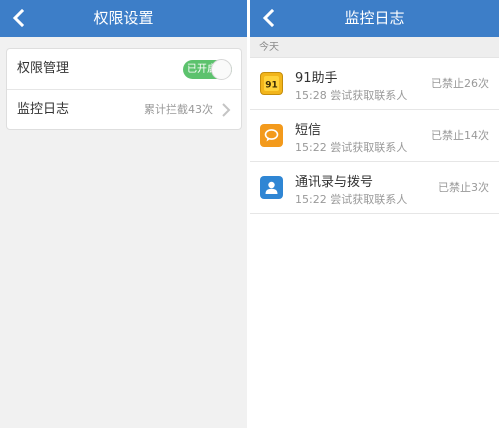  I want to click on settings-row-permission-management: 权限管理 已开启, so click(124, 69).